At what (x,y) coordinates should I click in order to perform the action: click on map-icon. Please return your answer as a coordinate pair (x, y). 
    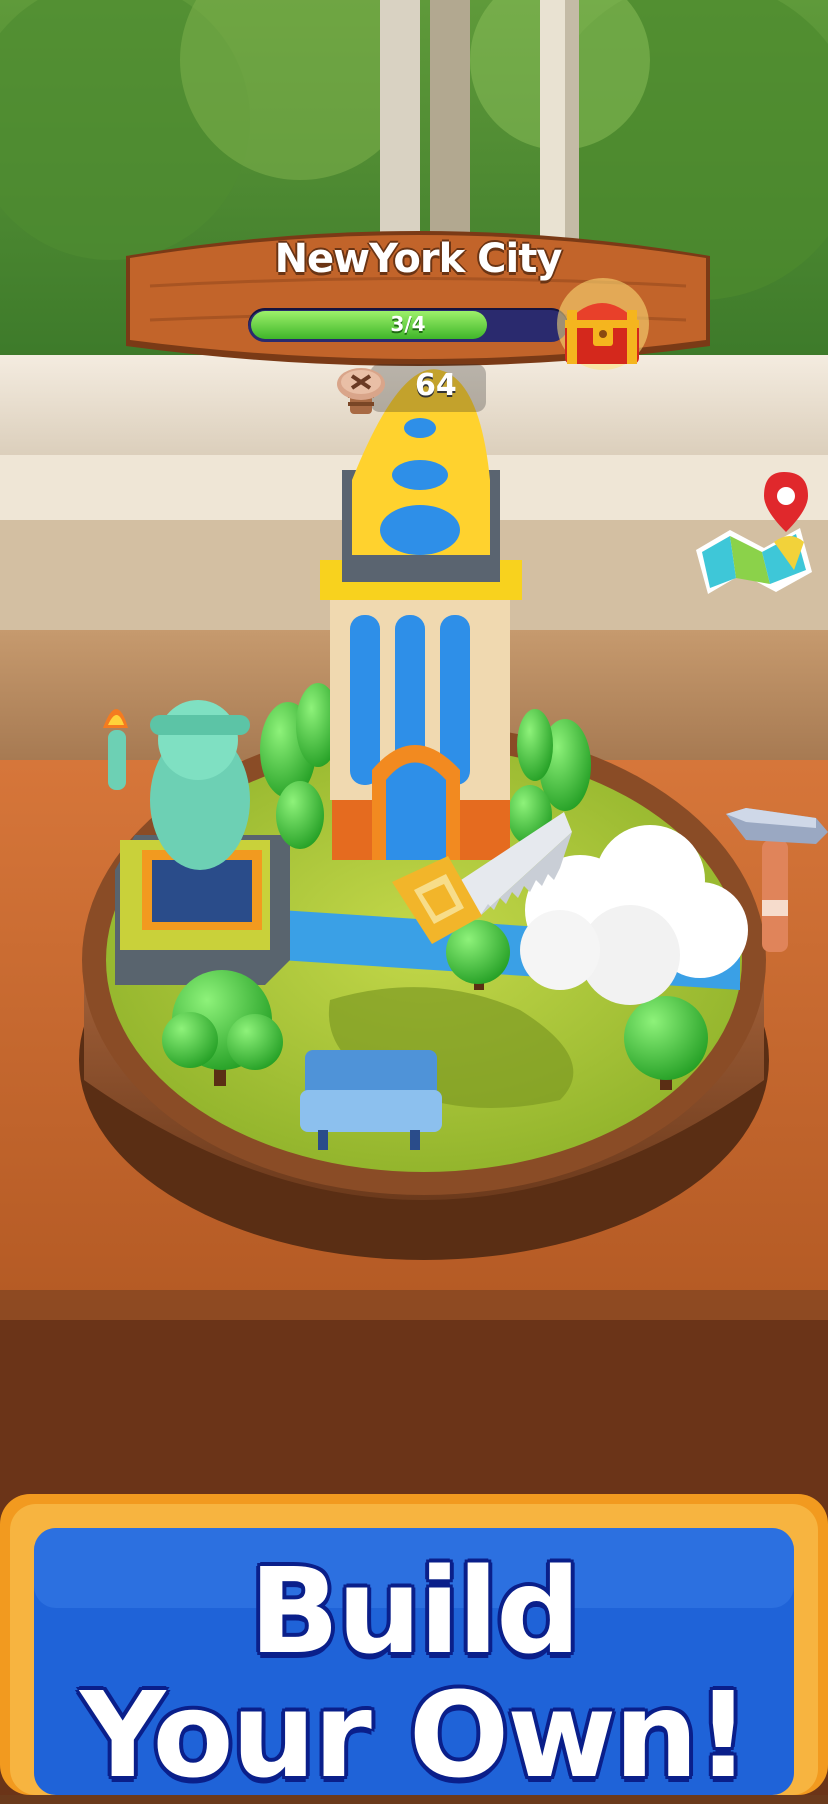
    Looking at the image, I should click on (754, 533).